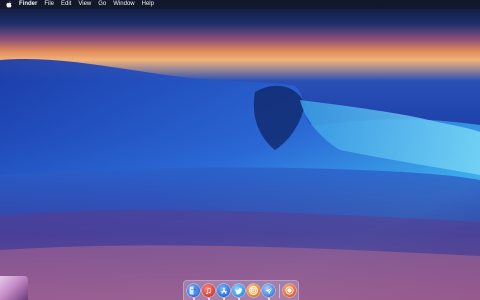 The width and height of the screenshot is (480, 300). What do you see at coordinates (240, 4) in the screenshot?
I see `menu-bar: Finder File Edit View Go Window Help` at bounding box center [240, 4].